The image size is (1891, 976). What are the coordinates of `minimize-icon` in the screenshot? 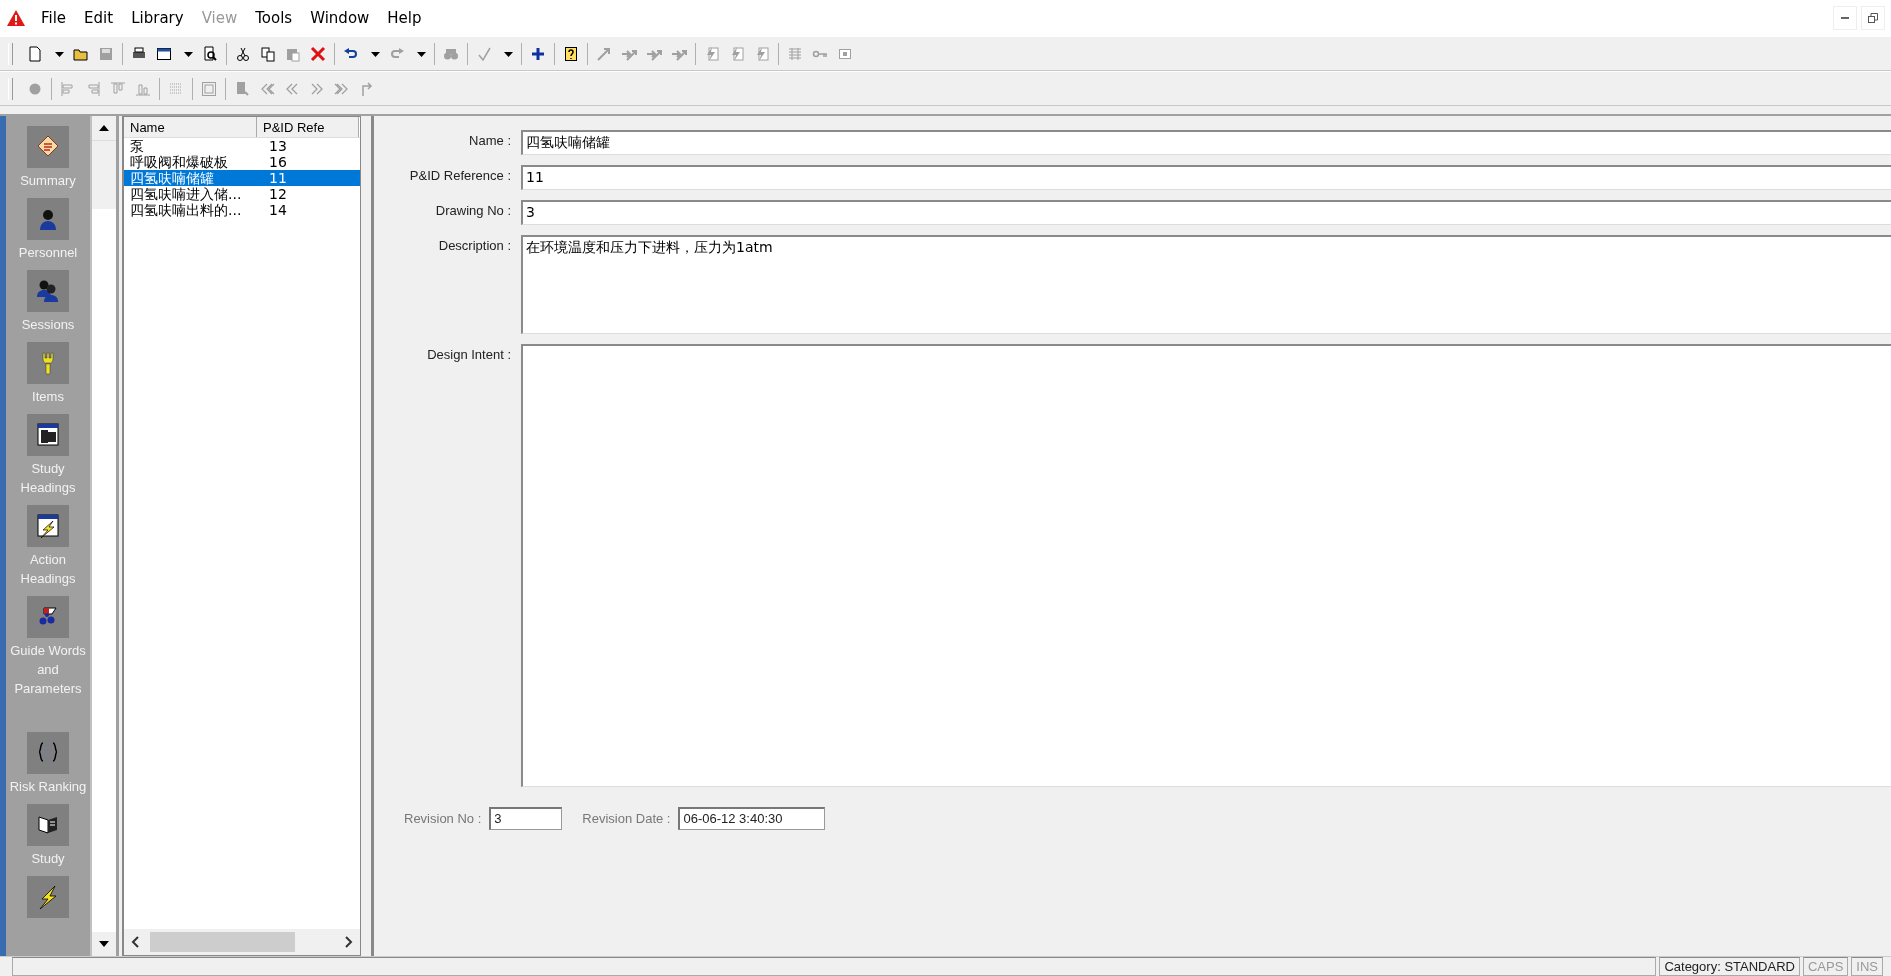 It's located at (1845, 18).